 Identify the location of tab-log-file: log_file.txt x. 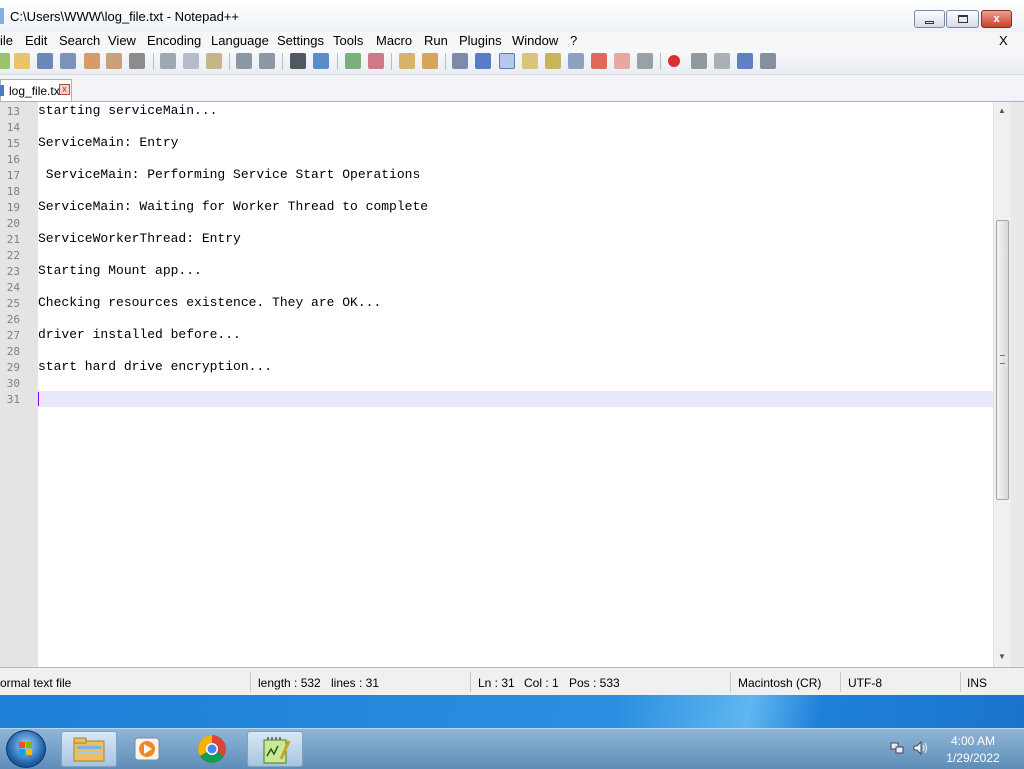
(36, 90).